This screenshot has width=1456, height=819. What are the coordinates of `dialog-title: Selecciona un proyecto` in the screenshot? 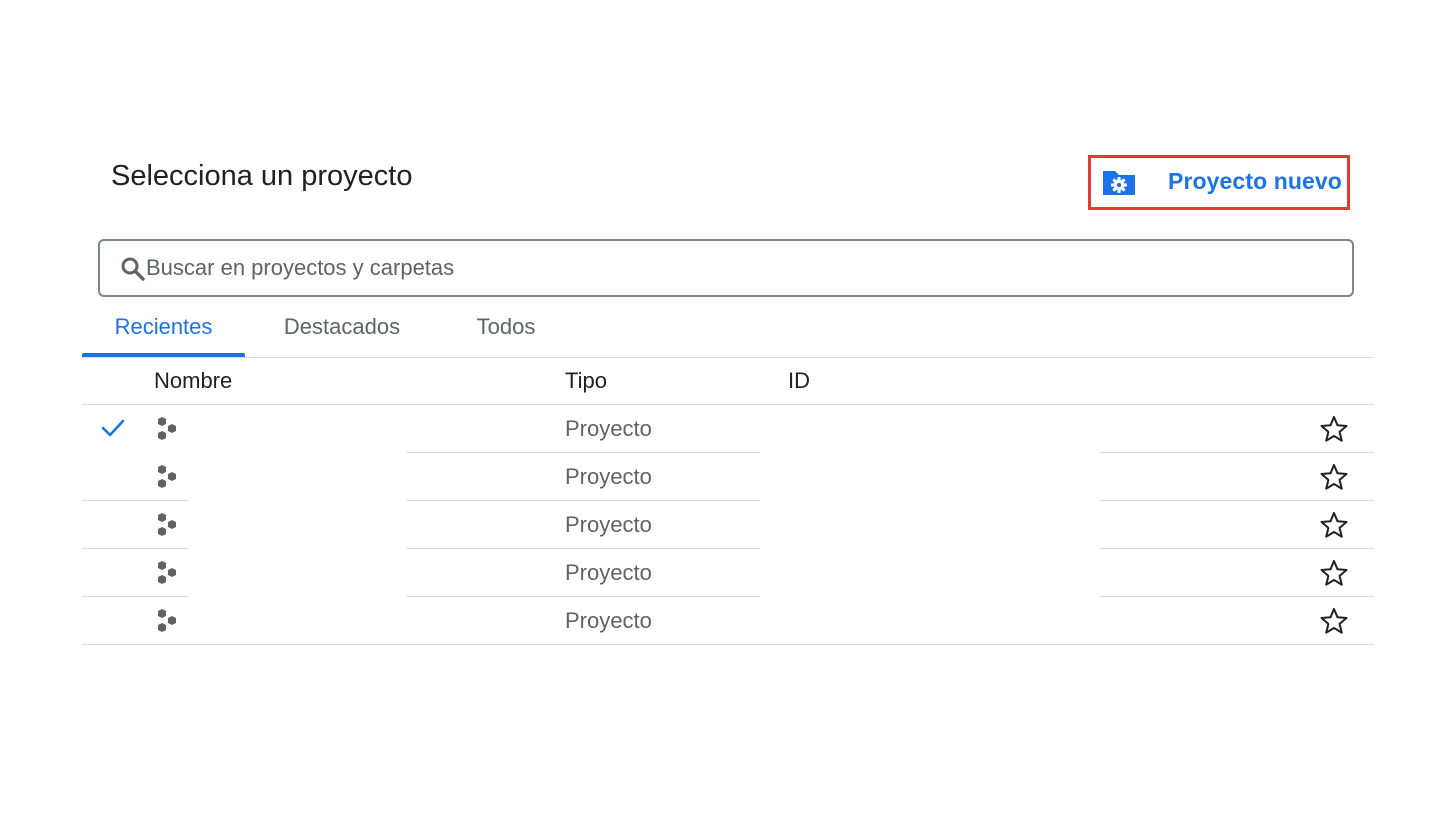 It's located at (262, 176).